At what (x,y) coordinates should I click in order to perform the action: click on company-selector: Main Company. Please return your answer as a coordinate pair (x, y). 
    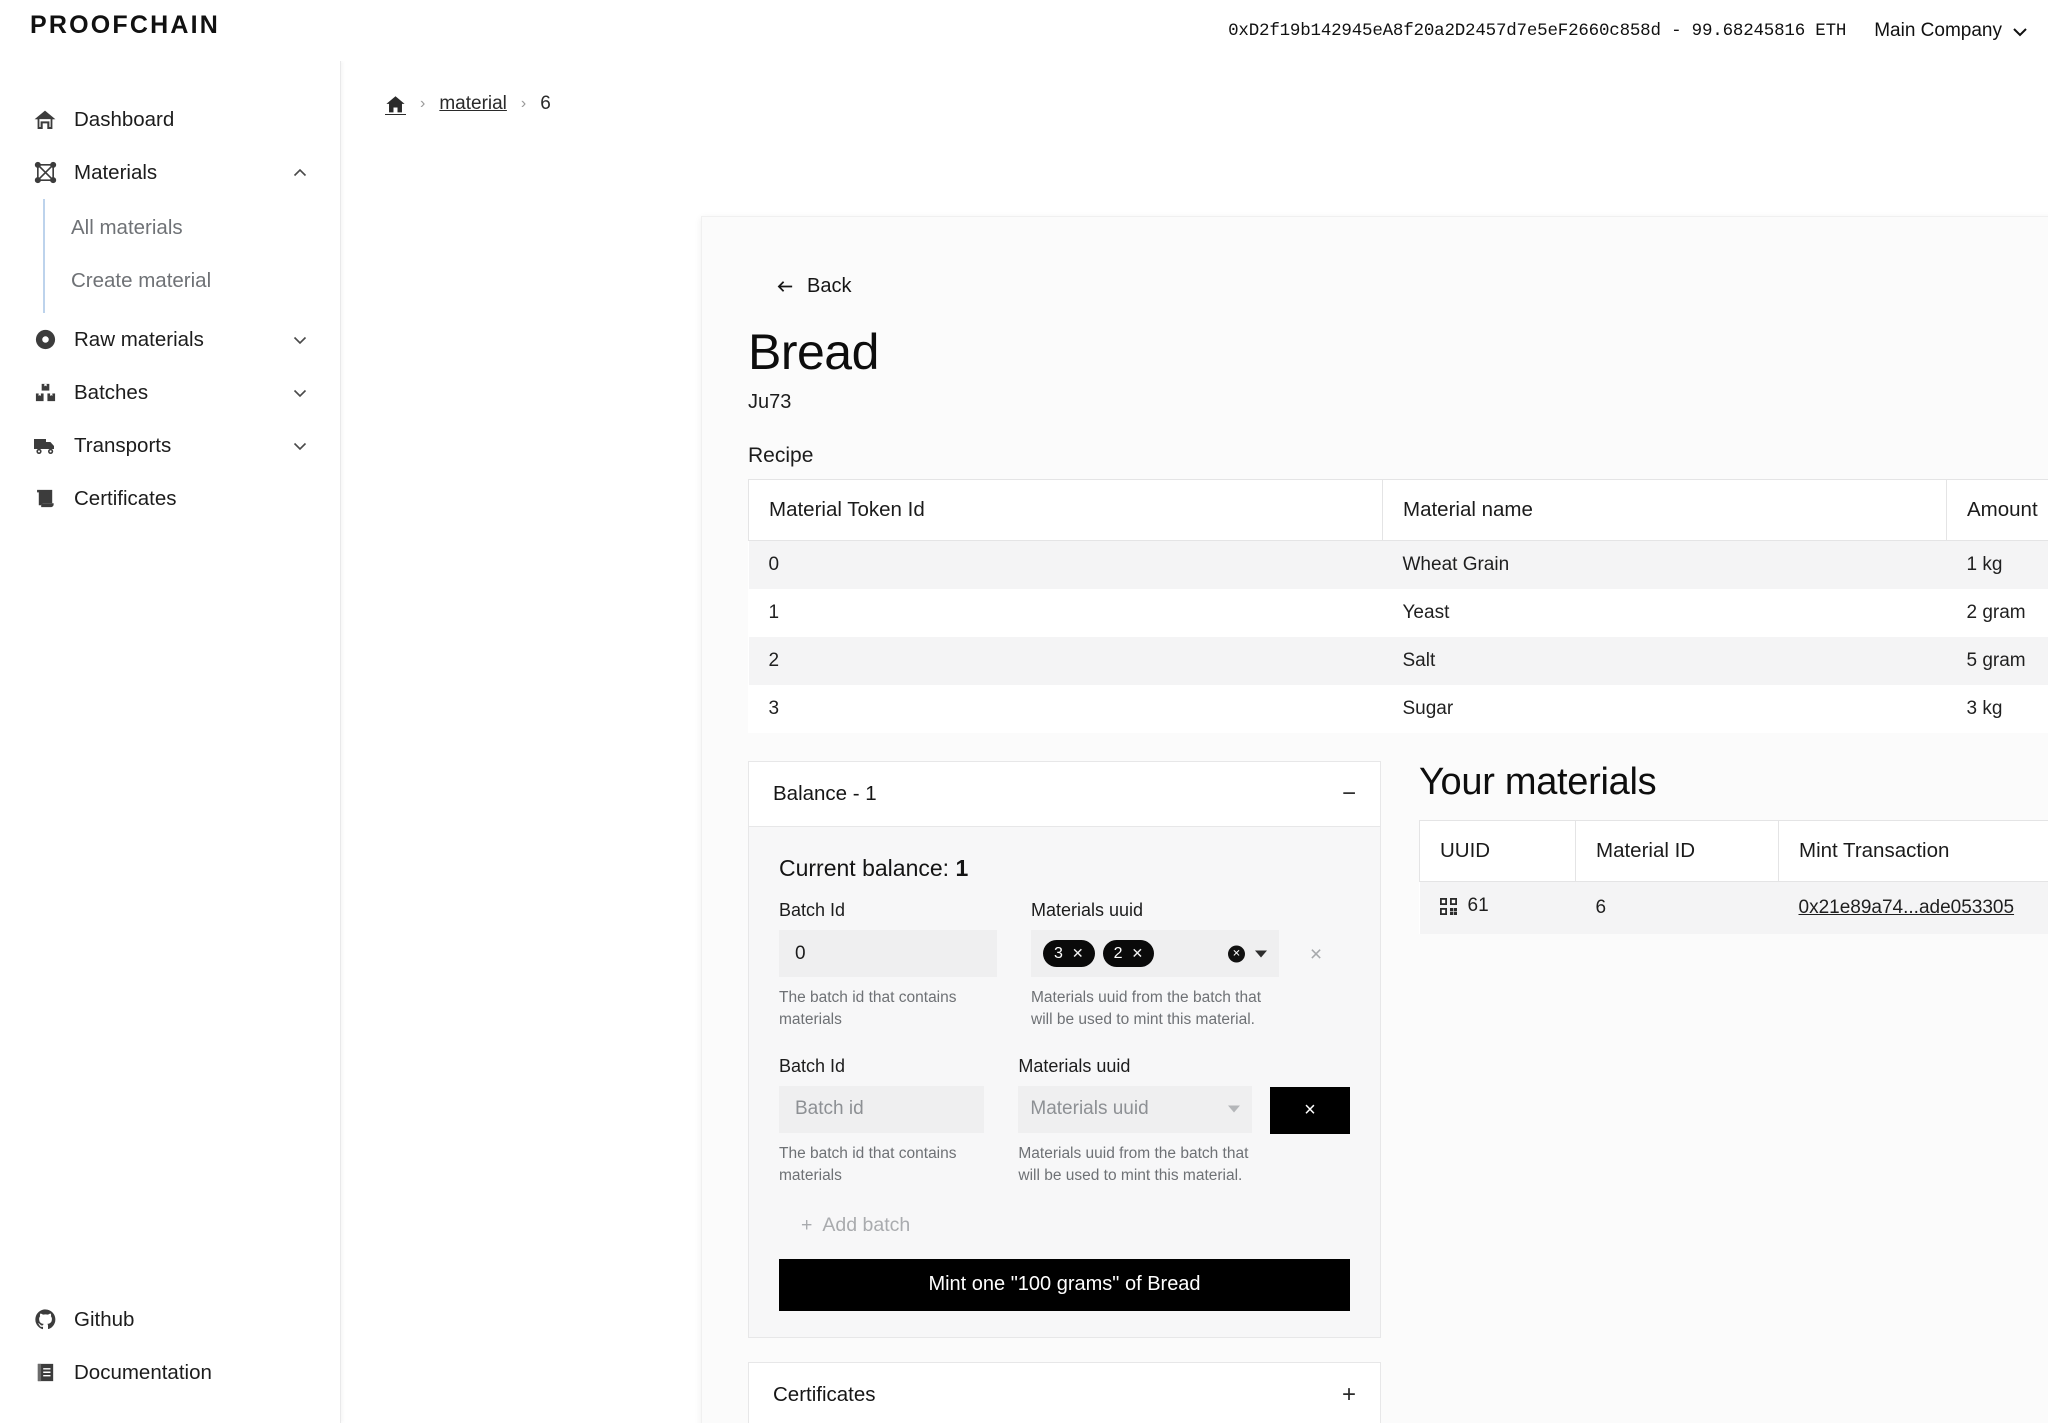
    Looking at the image, I should click on (1950, 30).